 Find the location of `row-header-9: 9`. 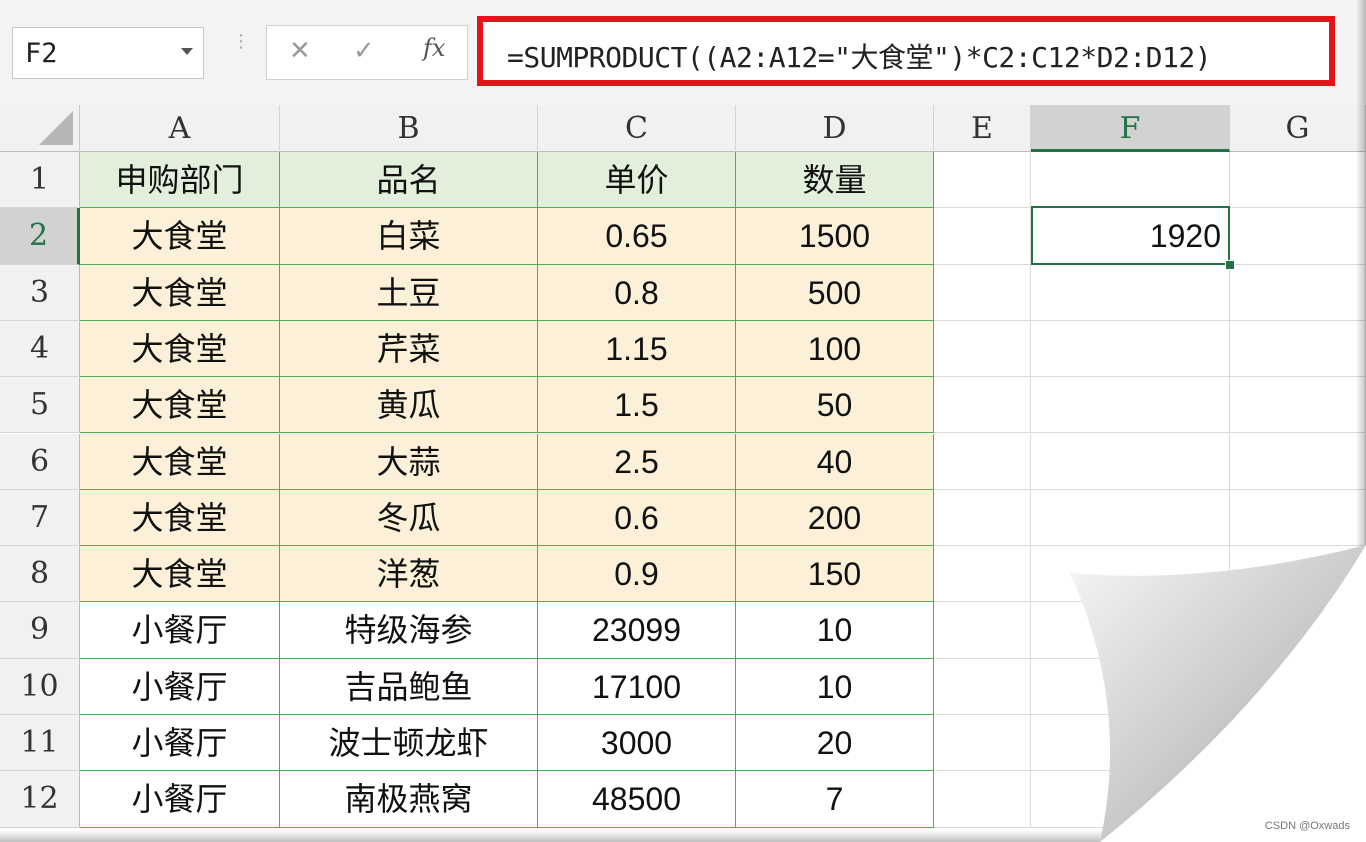

row-header-9: 9 is located at coordinates (40, 630).